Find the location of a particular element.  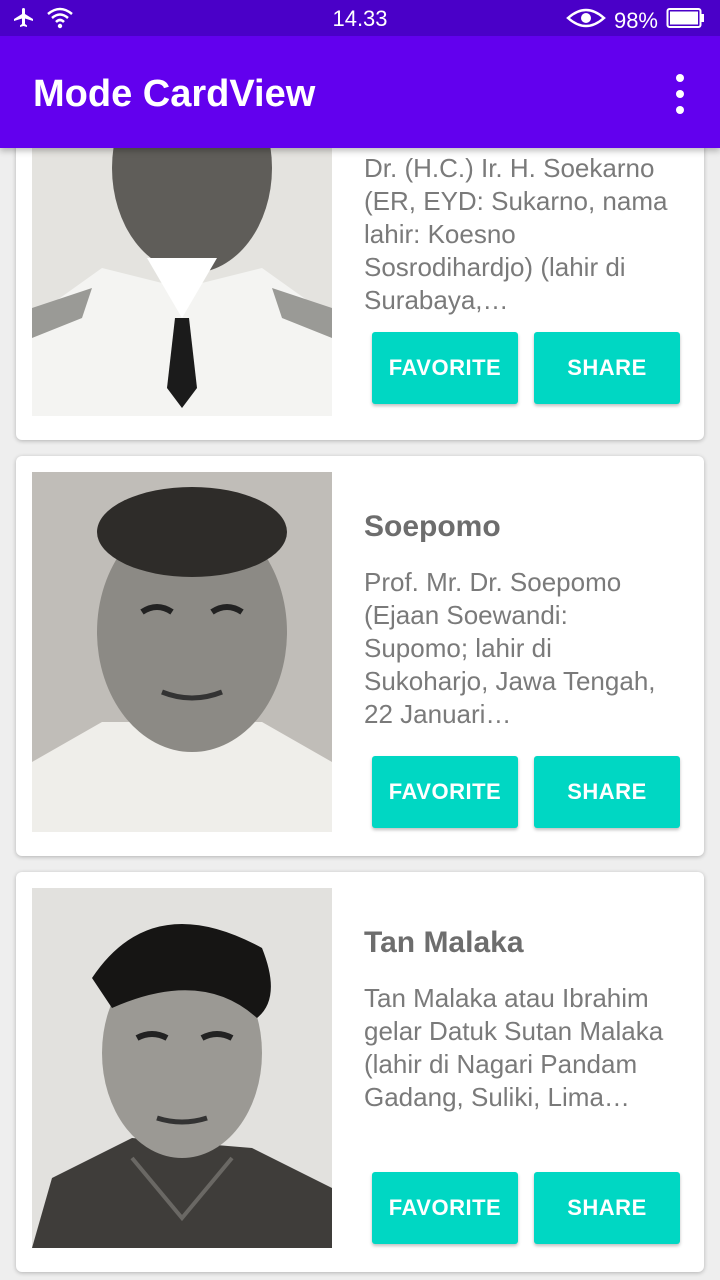

app-title: Mode CardView is located at coordinates (174, 94).